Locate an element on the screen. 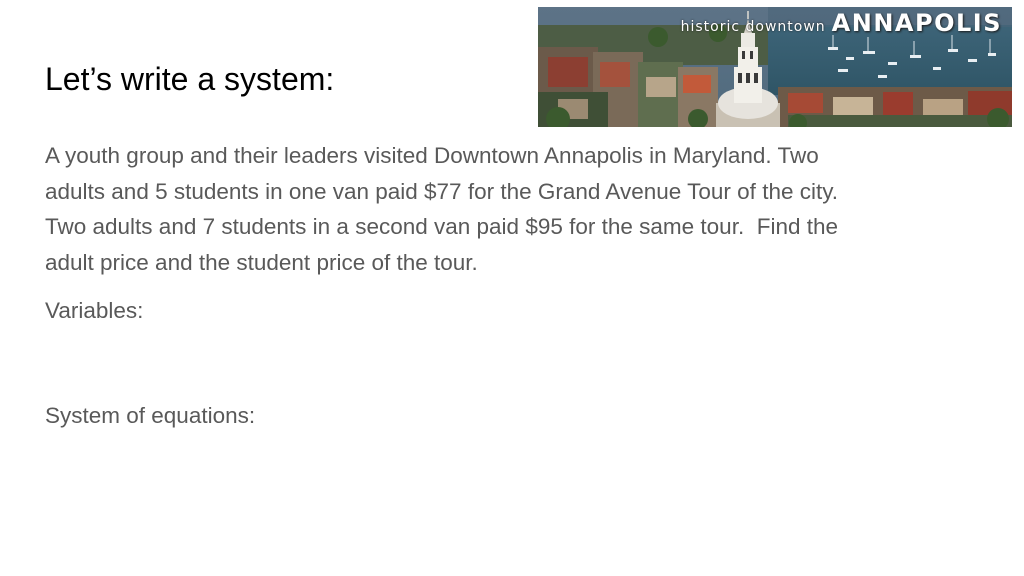 The image size is (1024, 576). banner-city-name: ANNAPOLIS is located at coordinates (916, 23).